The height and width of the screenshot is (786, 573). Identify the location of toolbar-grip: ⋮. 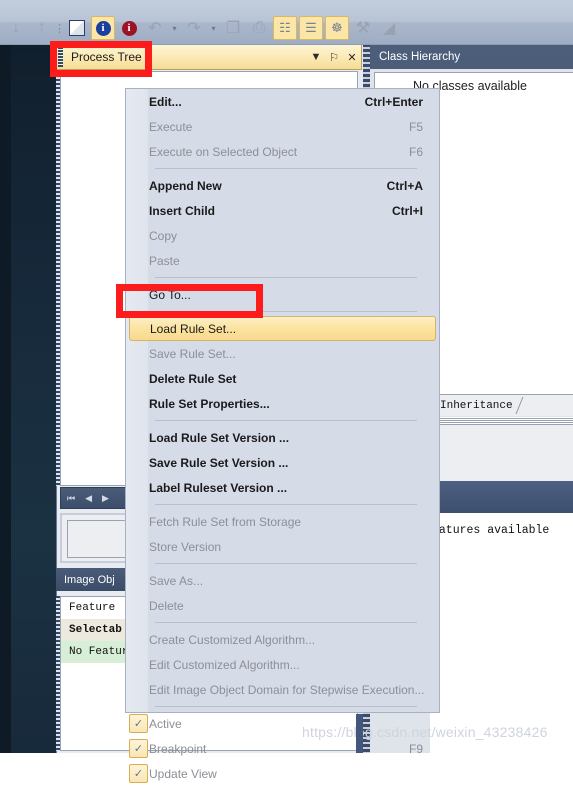
(59, 28).